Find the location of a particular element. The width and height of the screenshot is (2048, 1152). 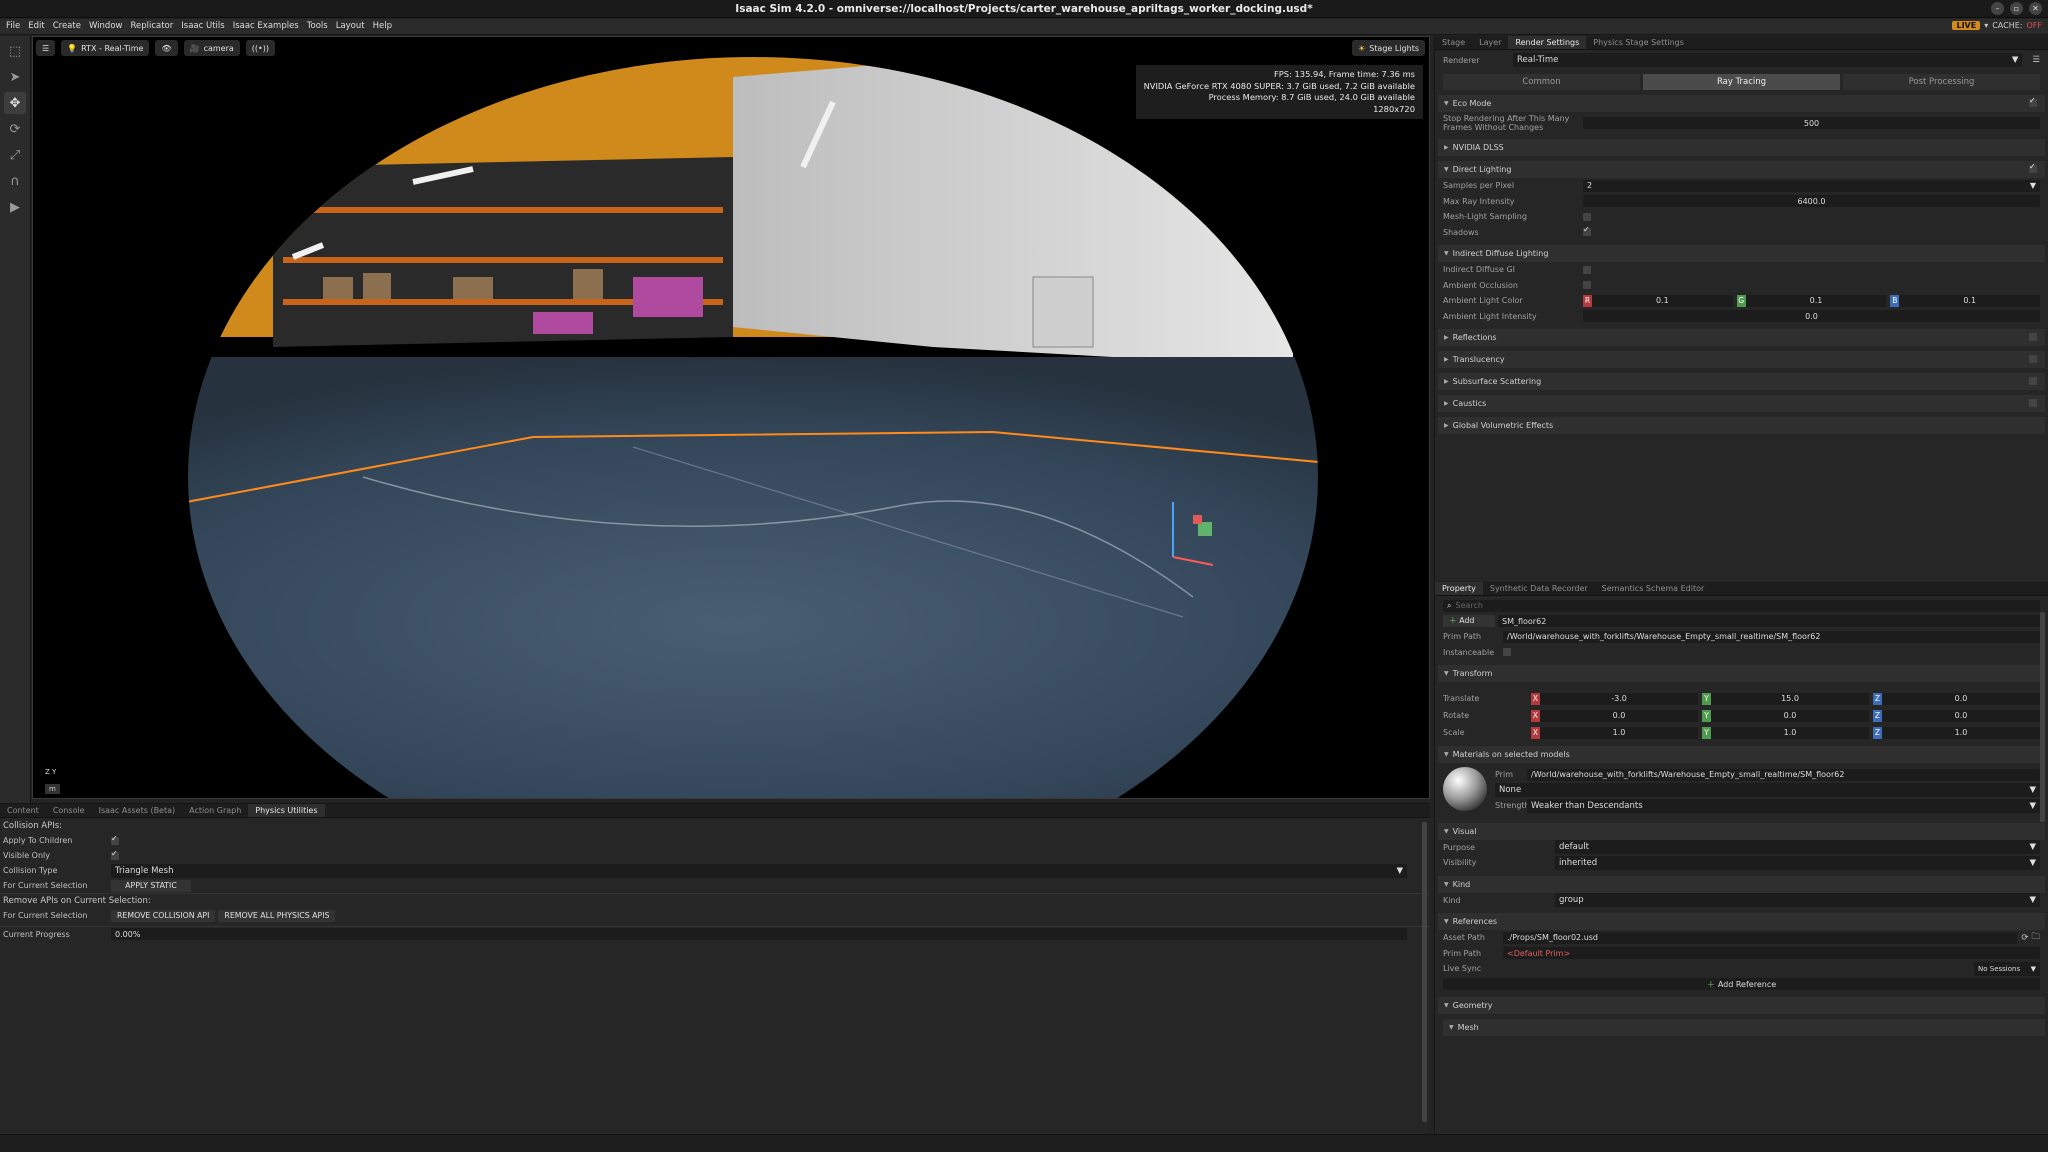

tab-action-graph: Action Graph is located at coordinates (215, 810).